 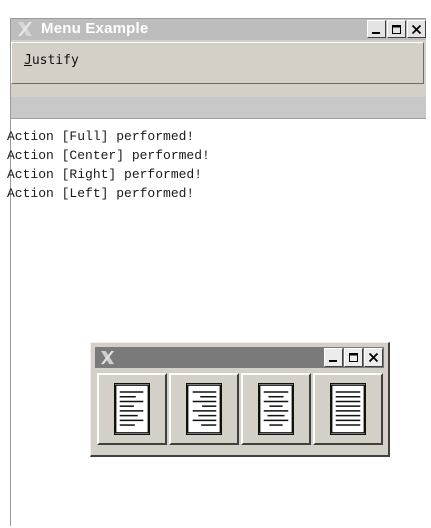 I want to click on align-center-icon, so click(x=276, y=409).